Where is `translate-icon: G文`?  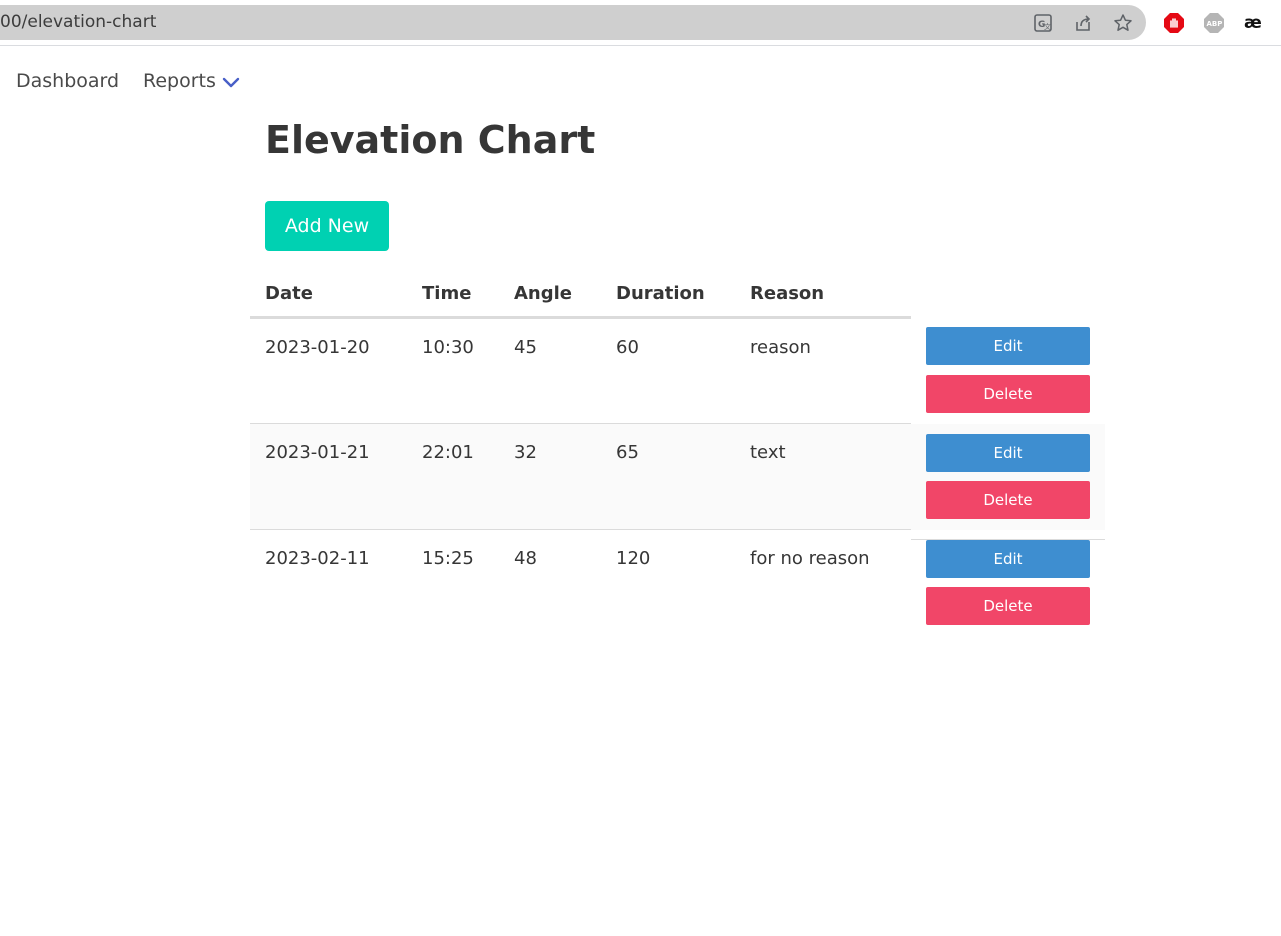 translate-icon: G文 is located at coordinates (1043, 23).